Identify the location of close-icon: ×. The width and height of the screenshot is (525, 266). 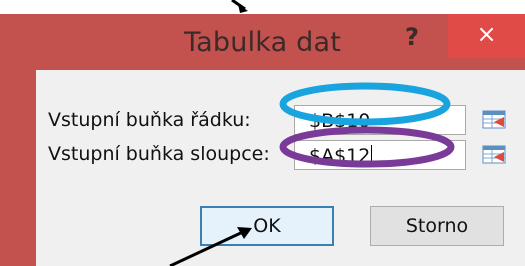
(486, 34).